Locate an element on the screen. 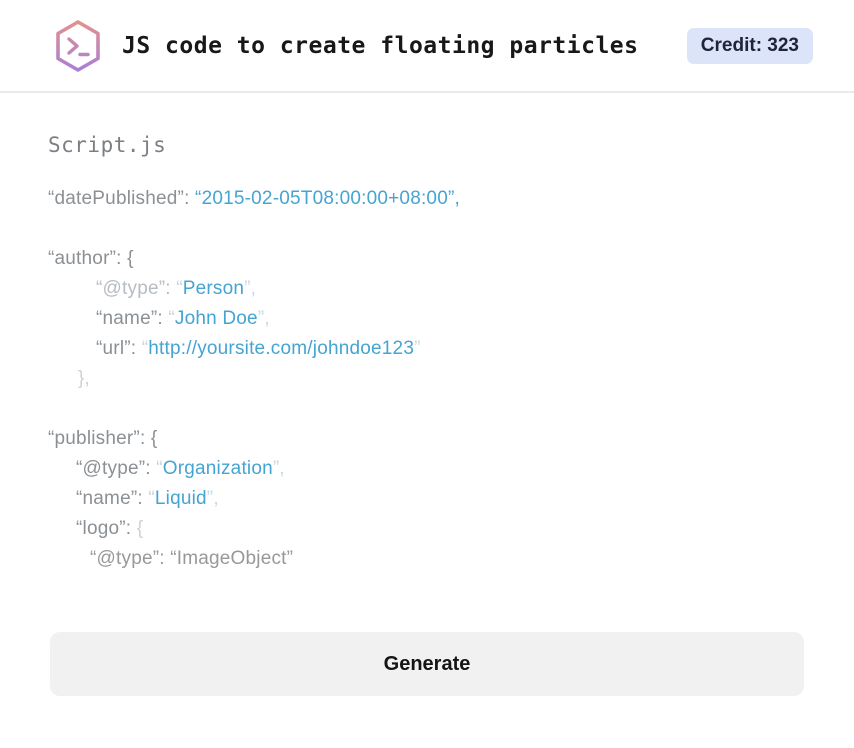 The image size is (854, 748). code-token-key: “url”: is located at coordinates (119, 348).